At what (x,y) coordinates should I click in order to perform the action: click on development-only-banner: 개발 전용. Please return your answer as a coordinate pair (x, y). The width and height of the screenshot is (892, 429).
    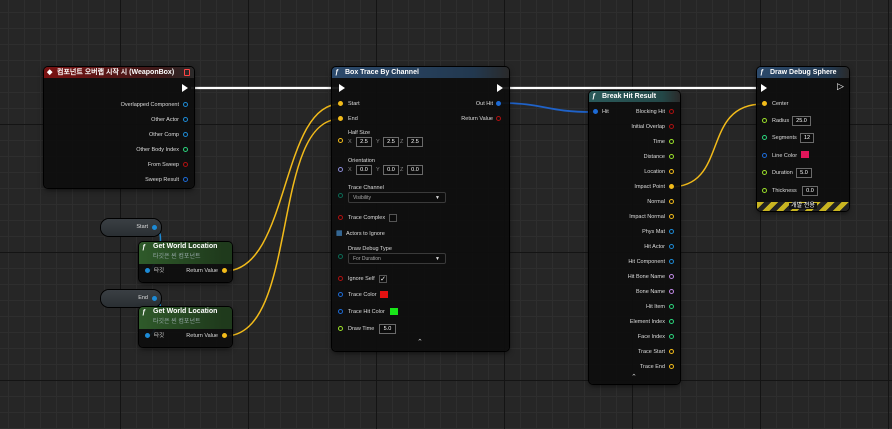
    Looking at the image, I should click on (803, 206).